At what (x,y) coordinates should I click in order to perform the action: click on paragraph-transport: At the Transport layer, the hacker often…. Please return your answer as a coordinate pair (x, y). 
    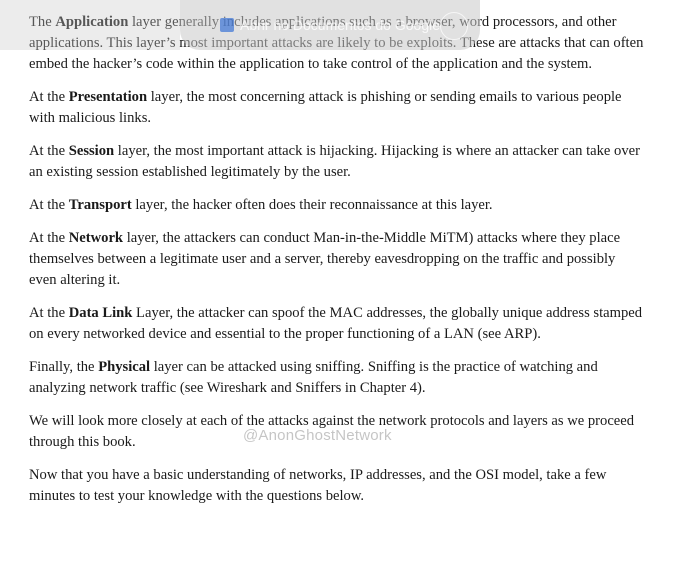
    Looking at the image, I should click on (261, 205).